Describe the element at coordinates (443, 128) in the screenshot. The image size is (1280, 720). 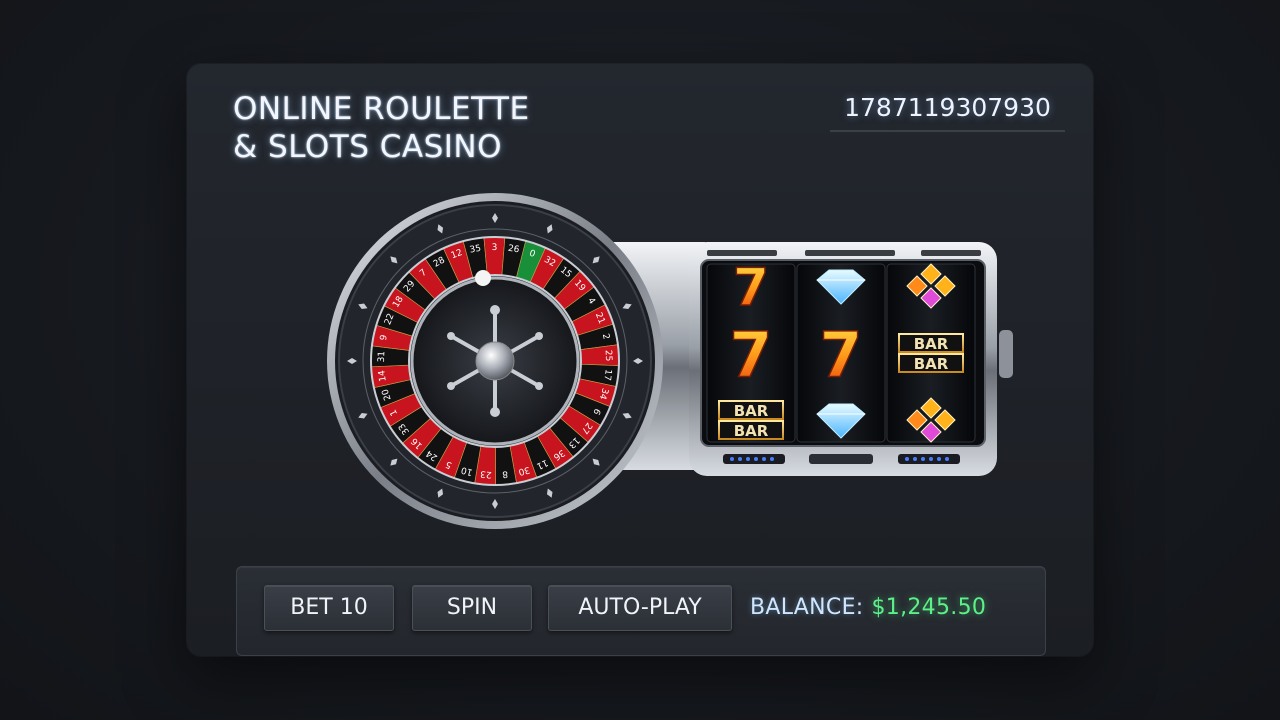
I see `page-title: ONLINE ROULETTE & SLOTS CASINO` at that location.